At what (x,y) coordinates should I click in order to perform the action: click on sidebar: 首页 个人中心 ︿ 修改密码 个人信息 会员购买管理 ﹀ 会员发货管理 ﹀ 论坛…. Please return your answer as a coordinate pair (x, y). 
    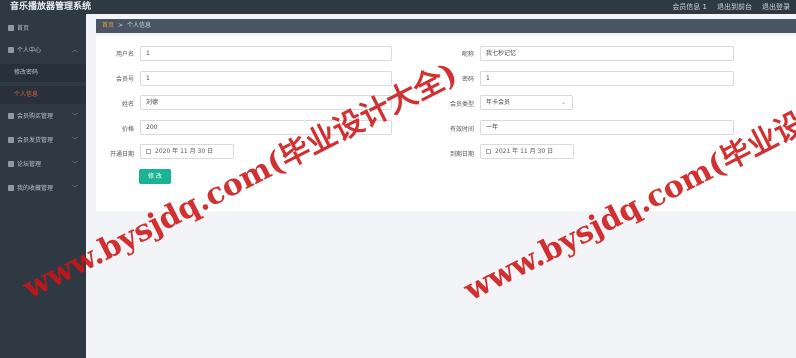
    Looking at the image, I should click on (43, 186).